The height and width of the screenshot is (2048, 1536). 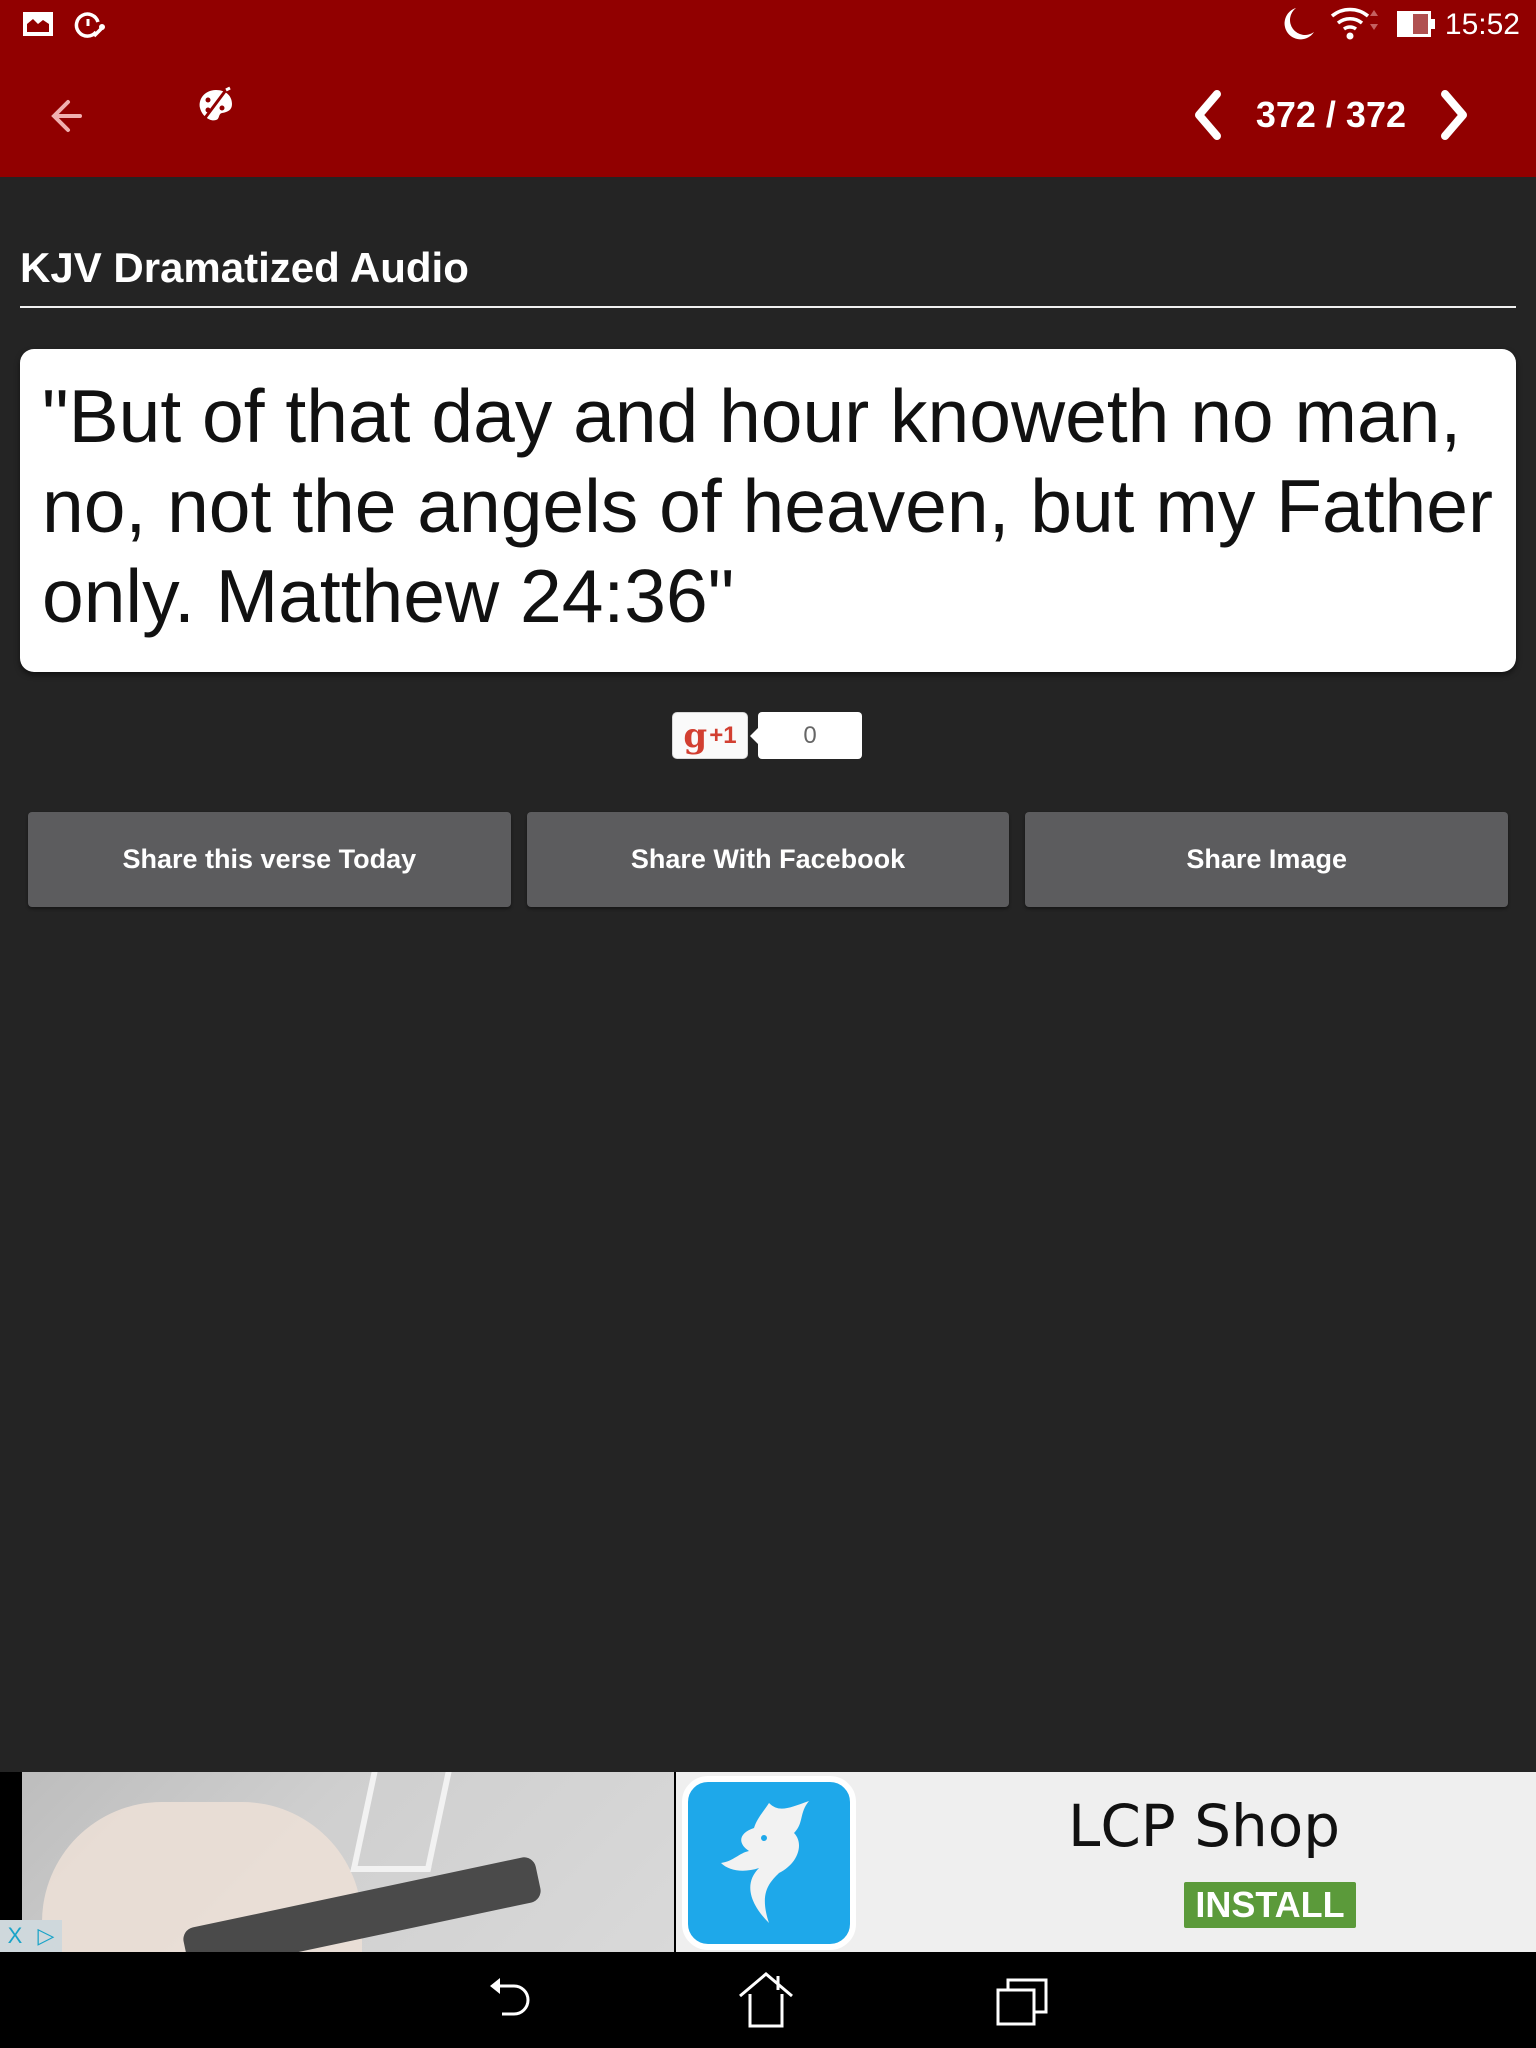 What do you see at coordinates (348, 1862) in the screenshot?
I see `ad-image` at bounding box center [348, 1862].